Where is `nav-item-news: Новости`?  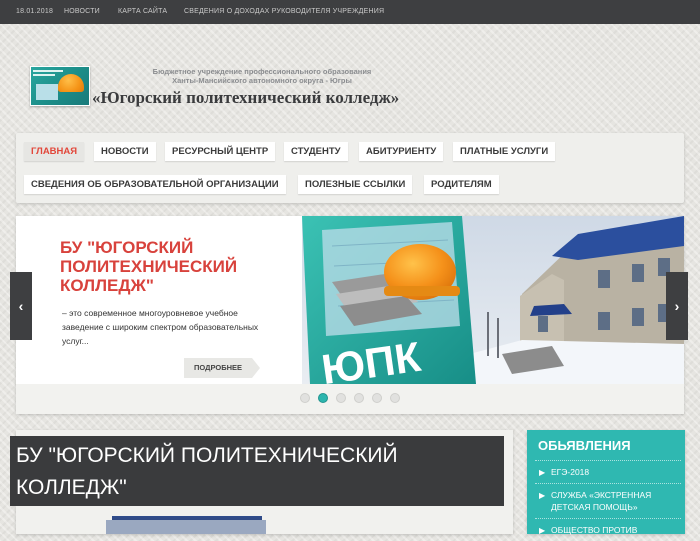
nav-item-news: Новости is located at coordinates (125, 151).